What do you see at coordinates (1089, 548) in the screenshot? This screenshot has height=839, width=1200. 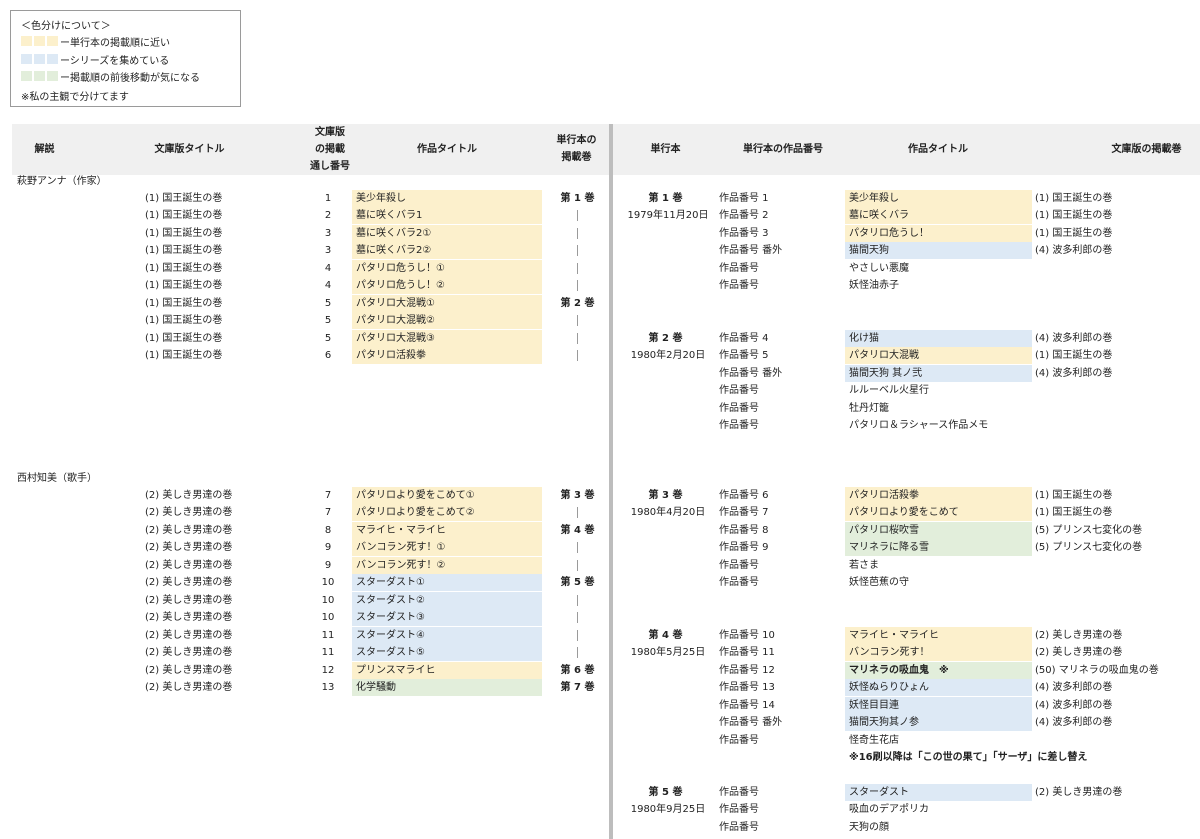 I see `bunko-volume-cell: (5) プリンス七変化の巻` at bounding box center [1089, 548].